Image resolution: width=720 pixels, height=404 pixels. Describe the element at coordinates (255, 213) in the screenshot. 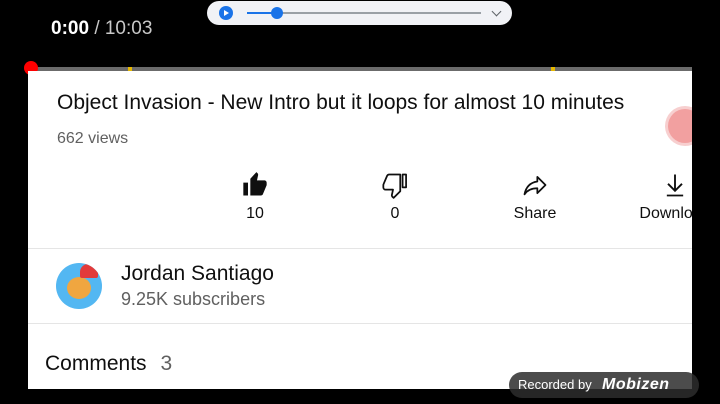

I see `like-count: 10` at that location.